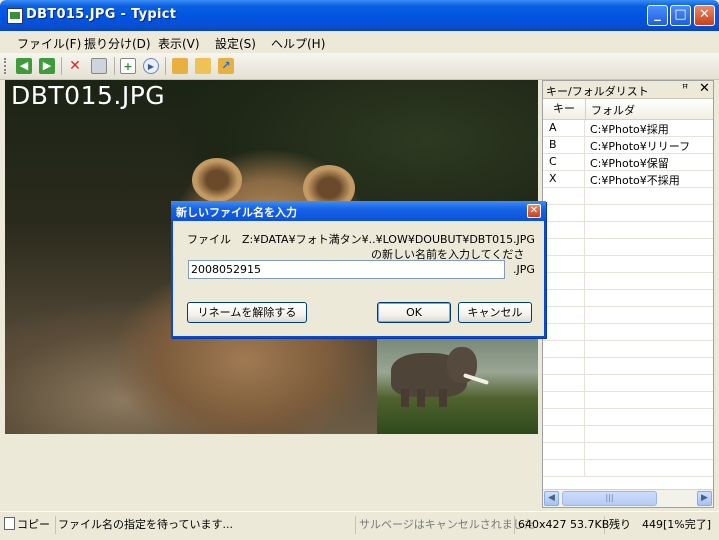  Describe the element at coordinates (99, 66) in the screenshot. I see `rename-icon` at that location.